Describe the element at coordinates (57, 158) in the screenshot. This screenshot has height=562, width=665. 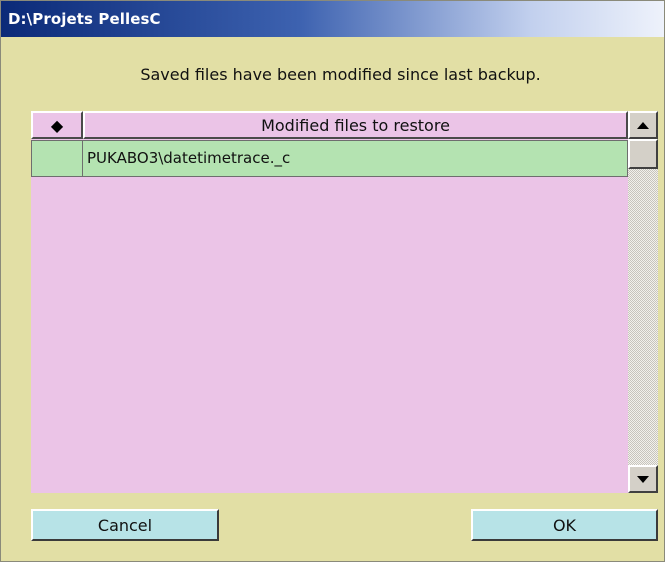
I see `row-mark-cell` at that location.